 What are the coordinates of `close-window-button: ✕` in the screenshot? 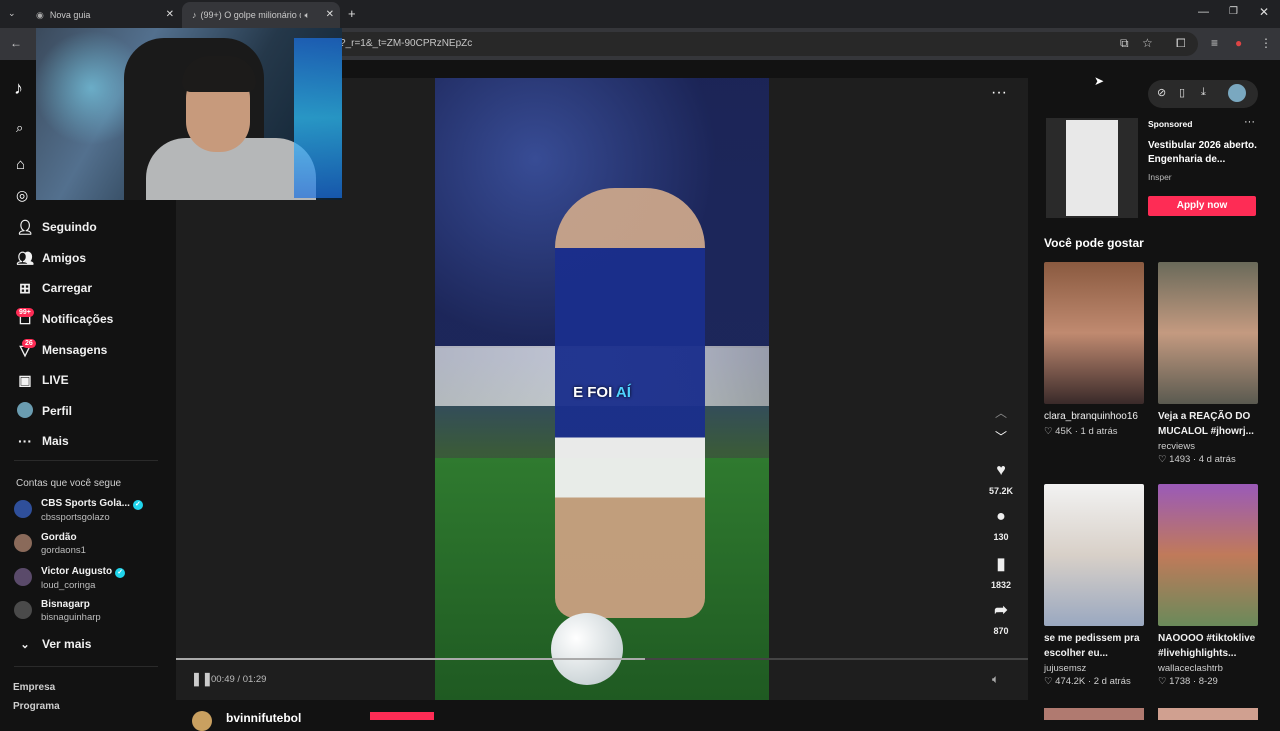 It's located at (1264, 12).